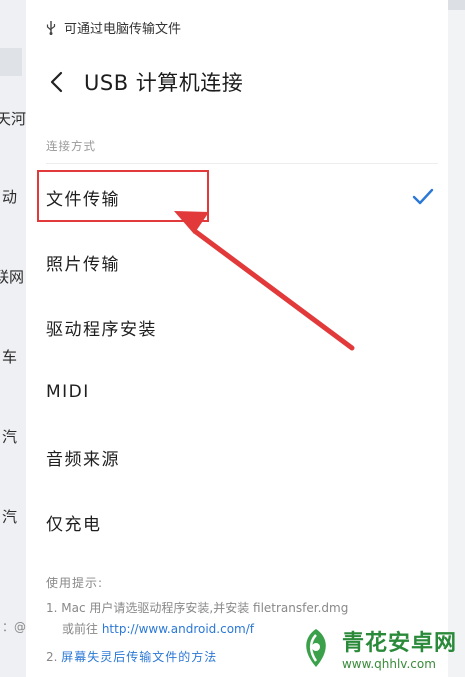 This screenshot has width=465, height=677. I want to click on background-small-text: ：@, so click(14, 627).